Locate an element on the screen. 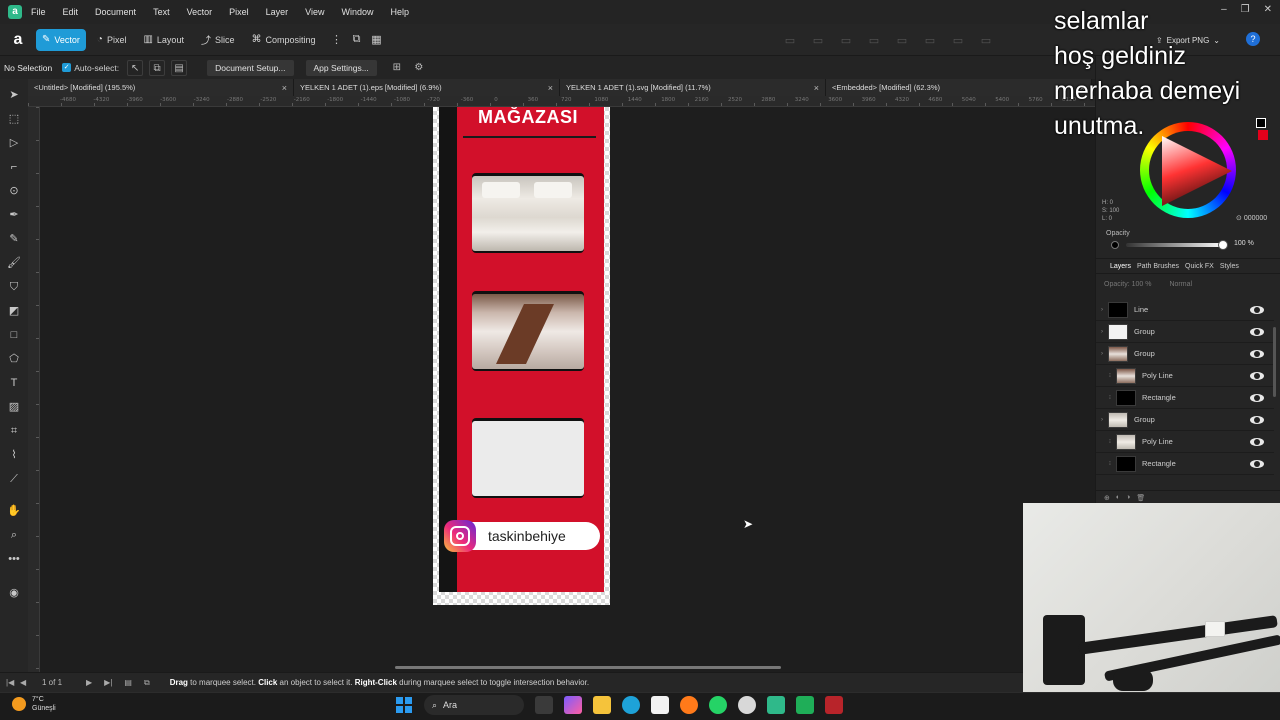 Image resolution: width=1280 pixels, height=720 pixels. document-tab: <Untitled> [Modified] (195.5%) × is located at coordinates (161, 87).